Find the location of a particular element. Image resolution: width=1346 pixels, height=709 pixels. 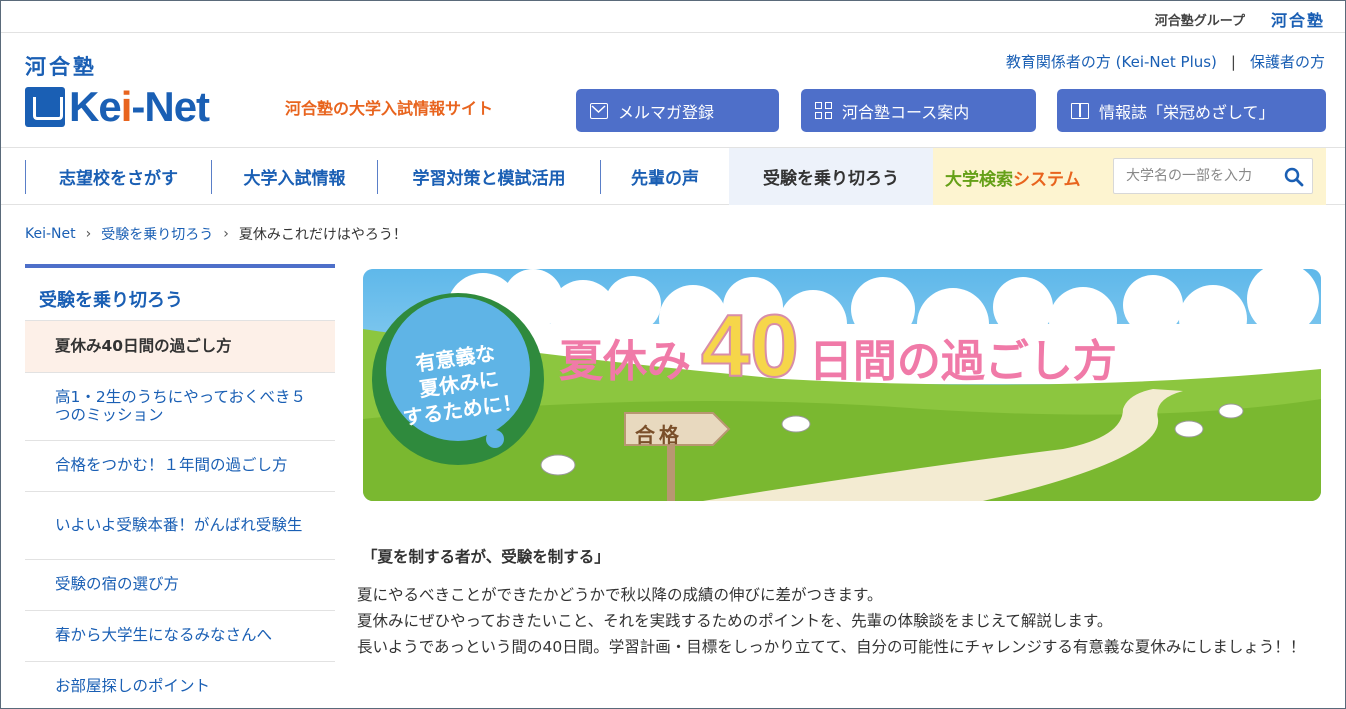

magazine-label: 情報誌「栄冠めざして」 is located at coordinates (1187, 112).